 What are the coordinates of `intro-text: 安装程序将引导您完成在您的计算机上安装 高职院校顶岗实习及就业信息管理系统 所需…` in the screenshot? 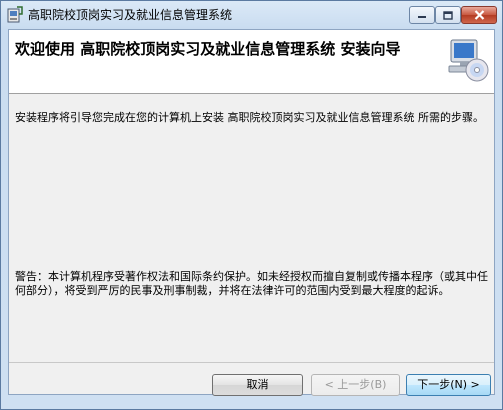 It's located at (249, 117).